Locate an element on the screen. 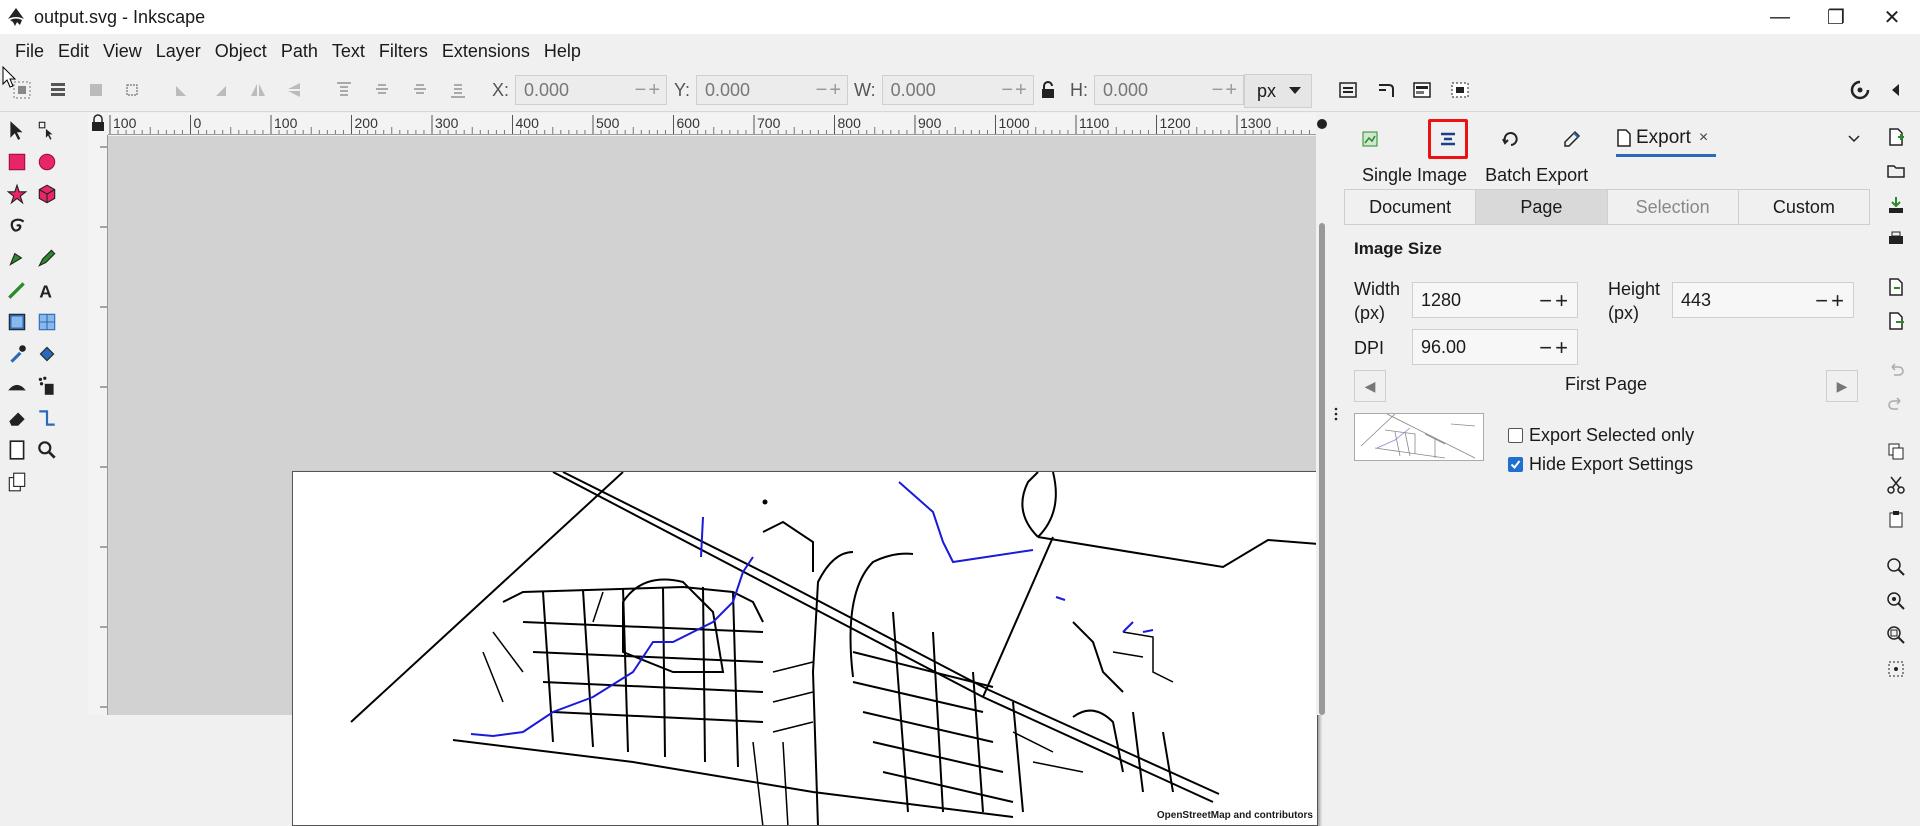 This screenshot has height=826, width=1920. hide-settings-checkbox is located at coordinates (1515, 464).